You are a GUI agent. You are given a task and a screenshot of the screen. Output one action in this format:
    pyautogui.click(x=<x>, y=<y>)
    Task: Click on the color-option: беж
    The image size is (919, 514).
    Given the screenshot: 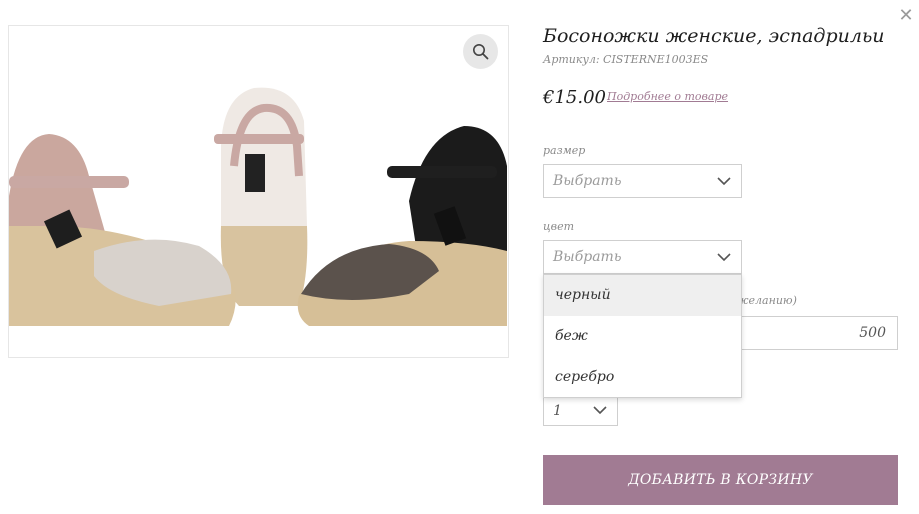 What is the action you would take?
    pyautogui.click(x=642, y=336)
    